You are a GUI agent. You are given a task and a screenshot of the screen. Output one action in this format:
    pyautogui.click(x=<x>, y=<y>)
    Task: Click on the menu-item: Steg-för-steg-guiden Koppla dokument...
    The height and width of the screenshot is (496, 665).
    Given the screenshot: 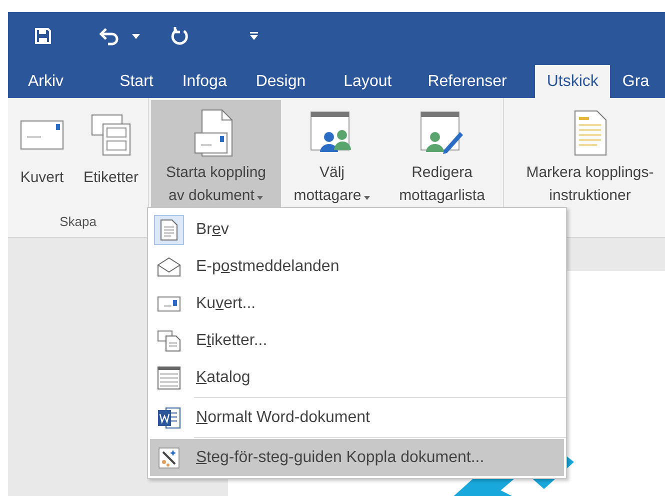 What is the action you would take?
    pyautogui.click(x=357, y=457)
    